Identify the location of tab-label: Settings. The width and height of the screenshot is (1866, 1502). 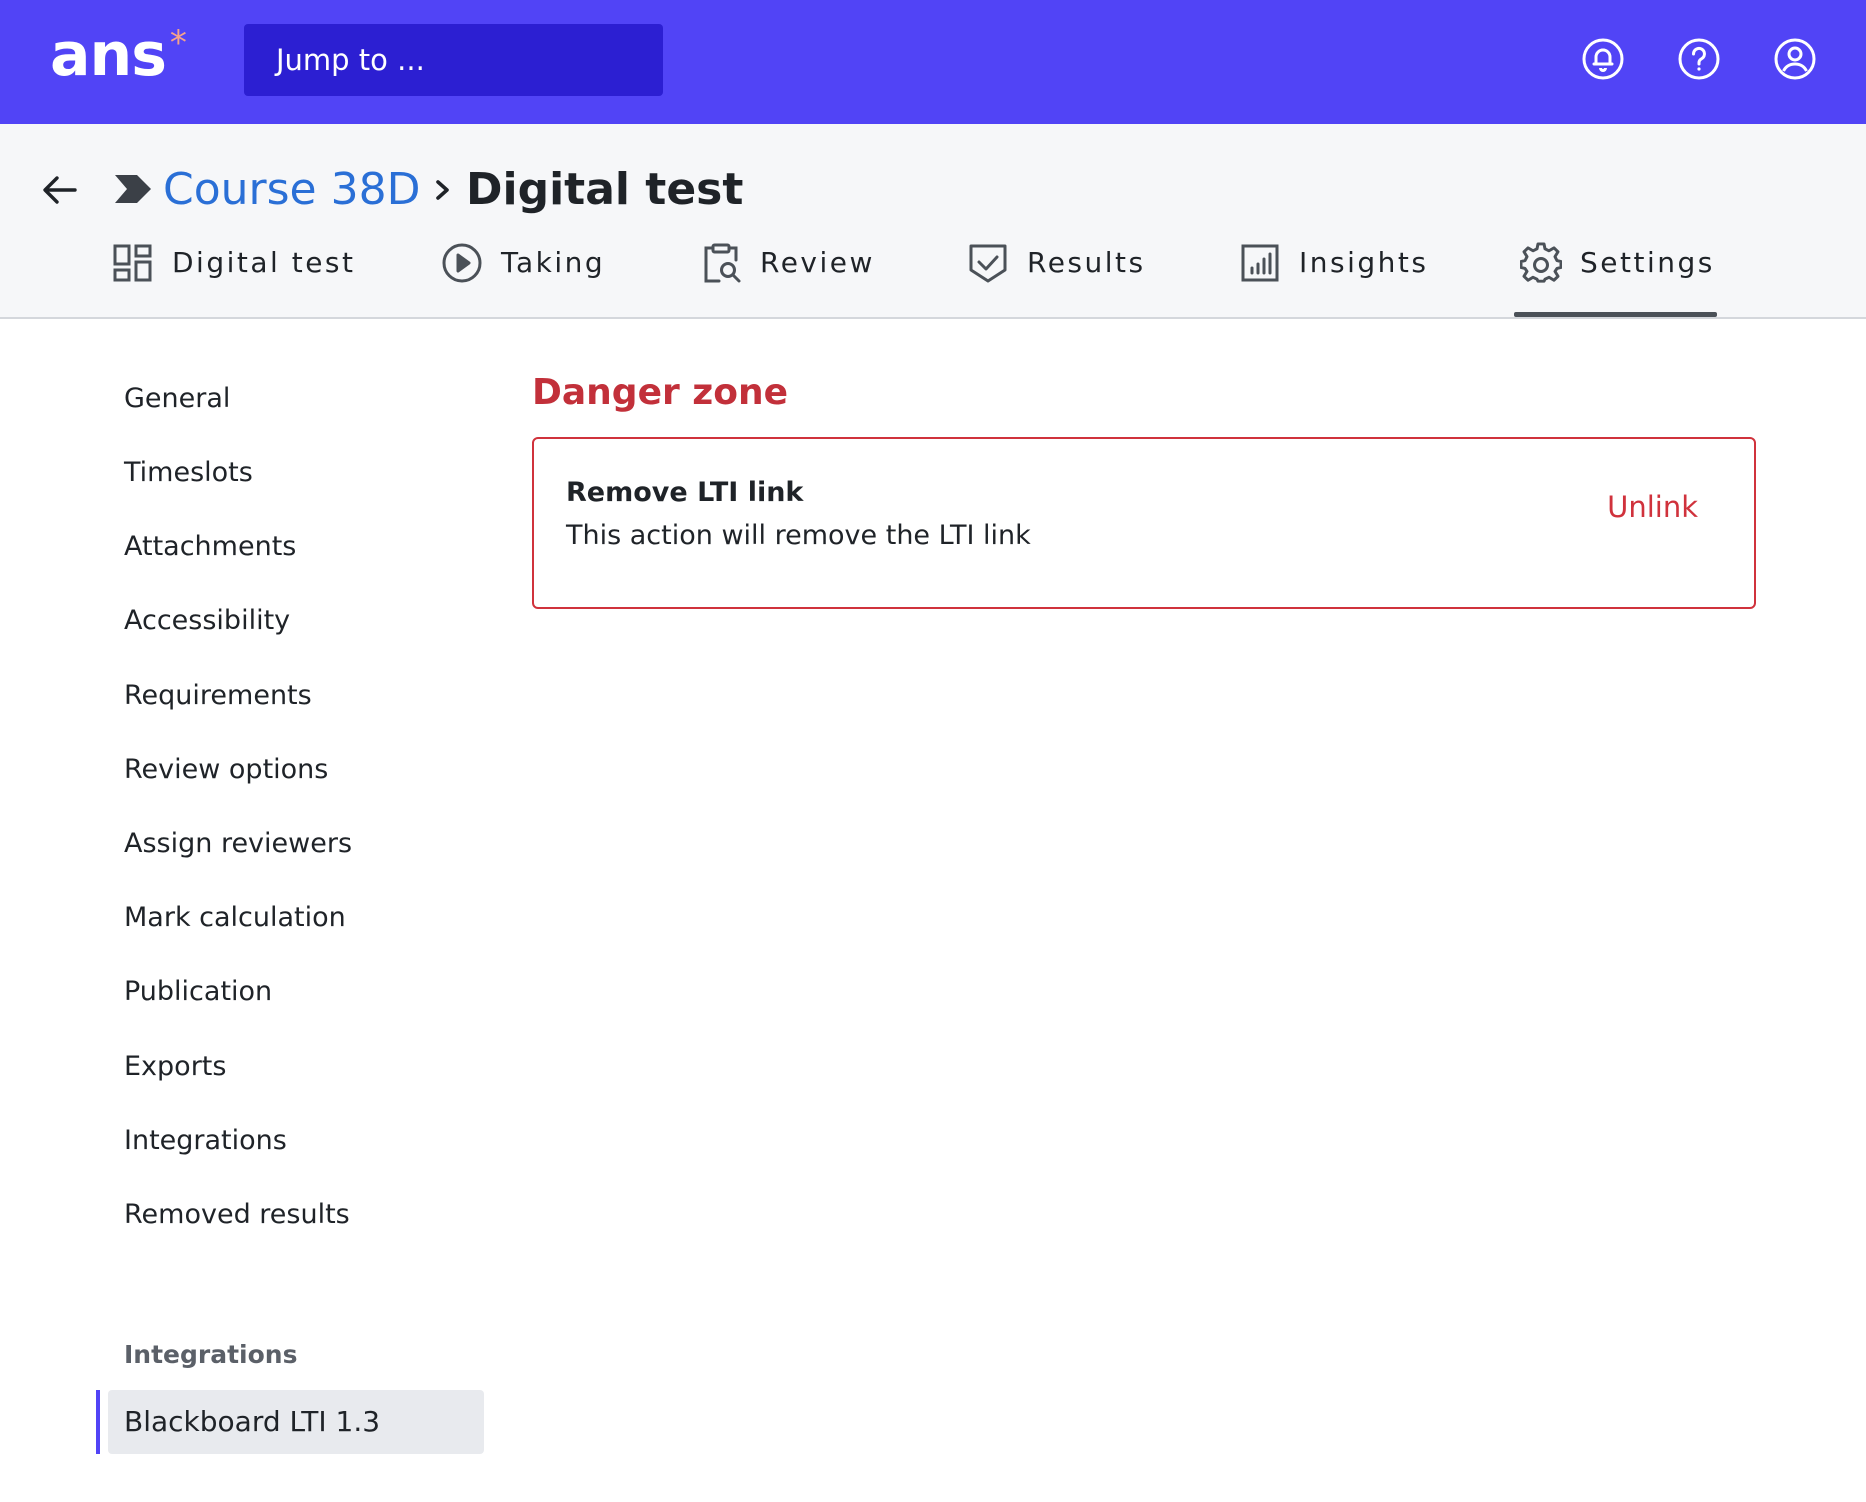
(1647, 262).